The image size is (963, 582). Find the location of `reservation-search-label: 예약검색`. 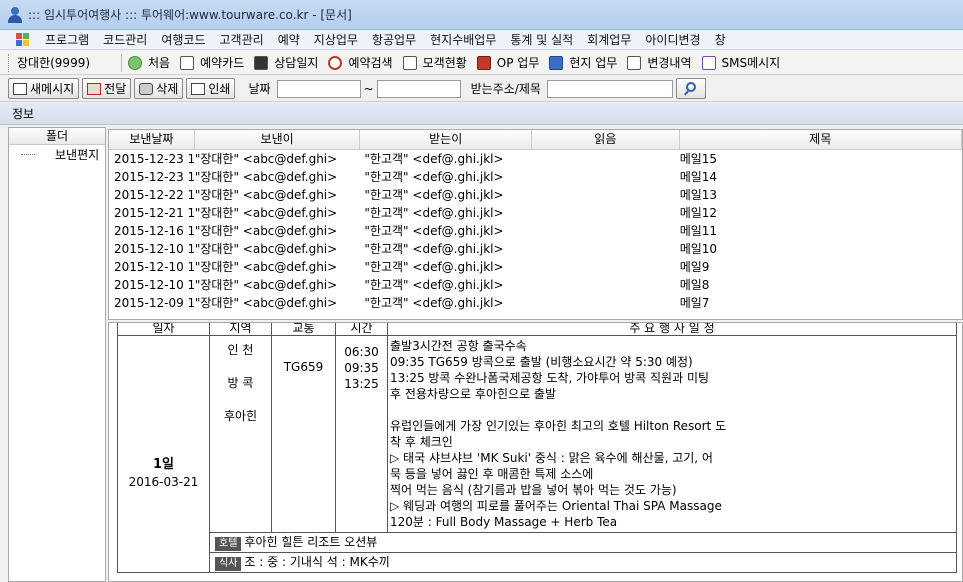

reservation-search-label: 예약검색 is located at coordinates (370, 63).